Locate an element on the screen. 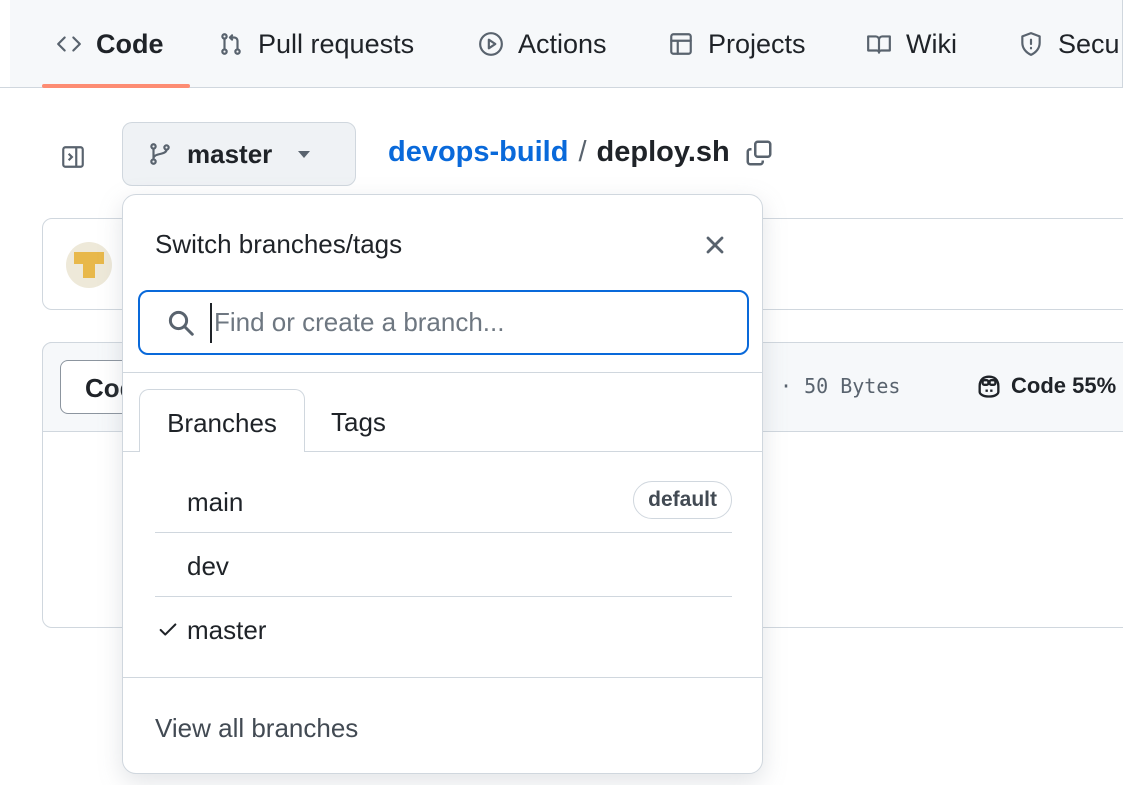  close-icon is located at coordinates (715, 245).